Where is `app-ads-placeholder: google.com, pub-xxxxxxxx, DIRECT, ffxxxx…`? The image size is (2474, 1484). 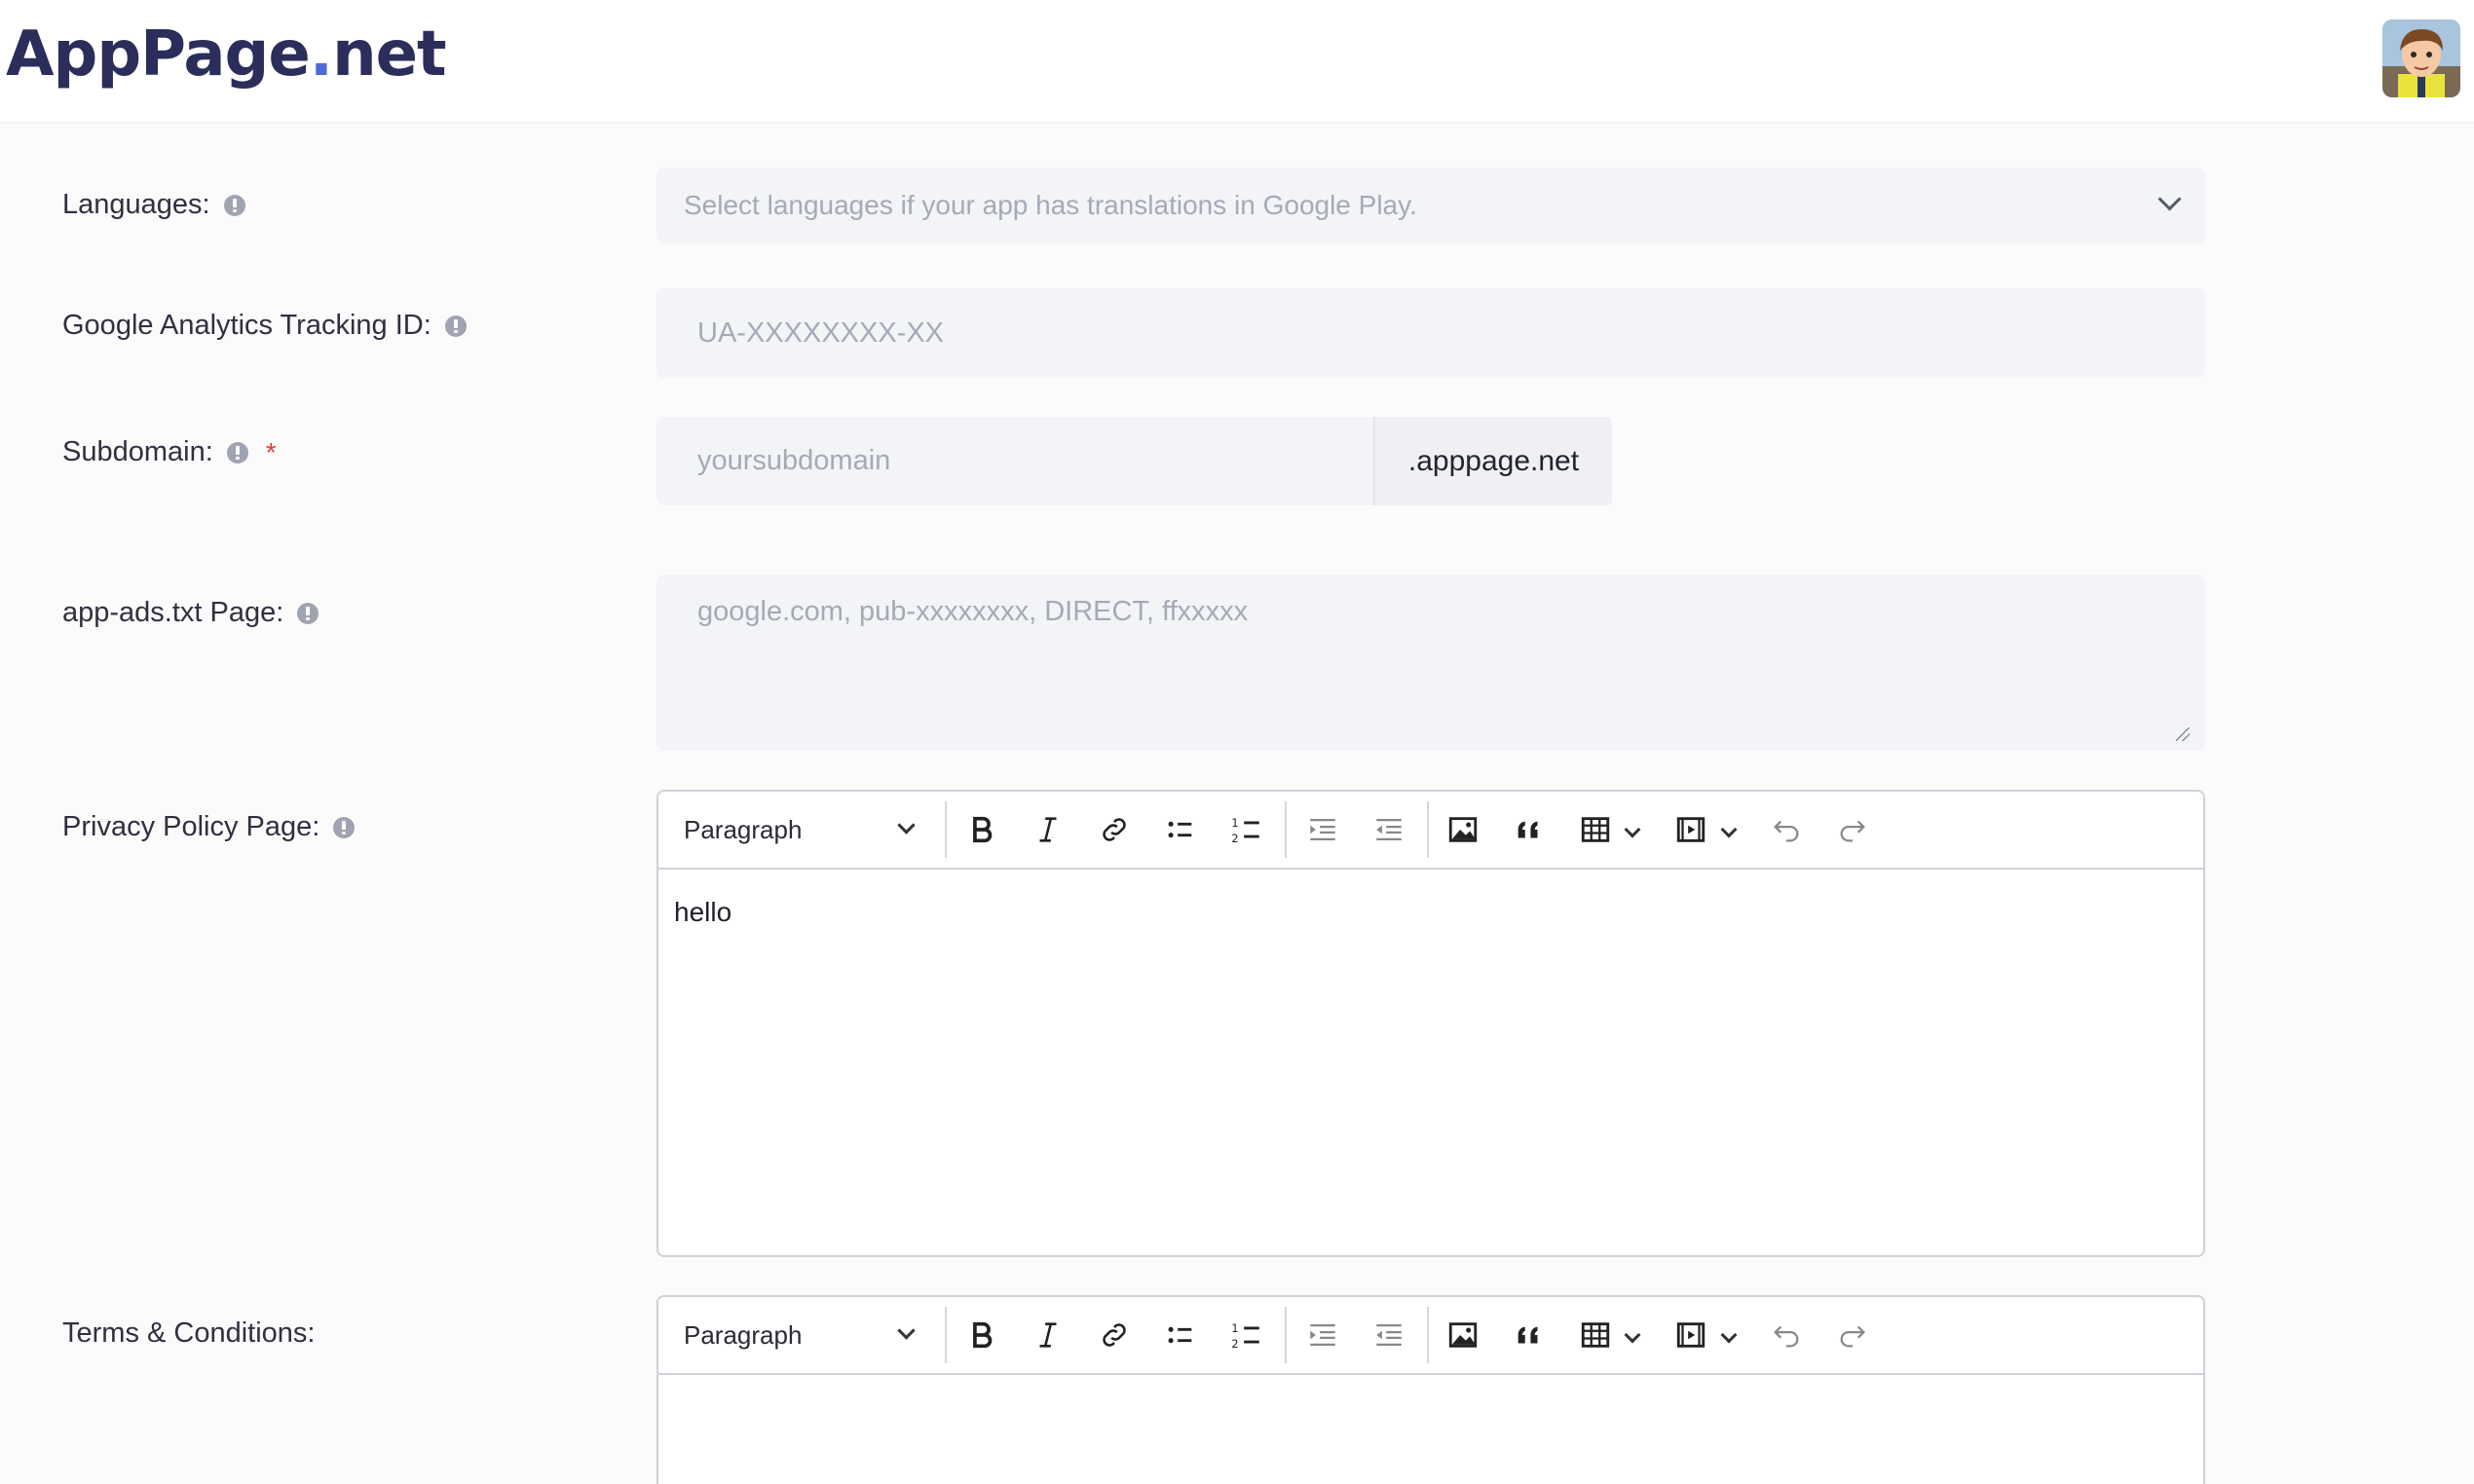
app-ads-placeholder: google.com, pub-xxxxxxxx, DIRECT, ffxxxx… is located at coordinates (973, 611).